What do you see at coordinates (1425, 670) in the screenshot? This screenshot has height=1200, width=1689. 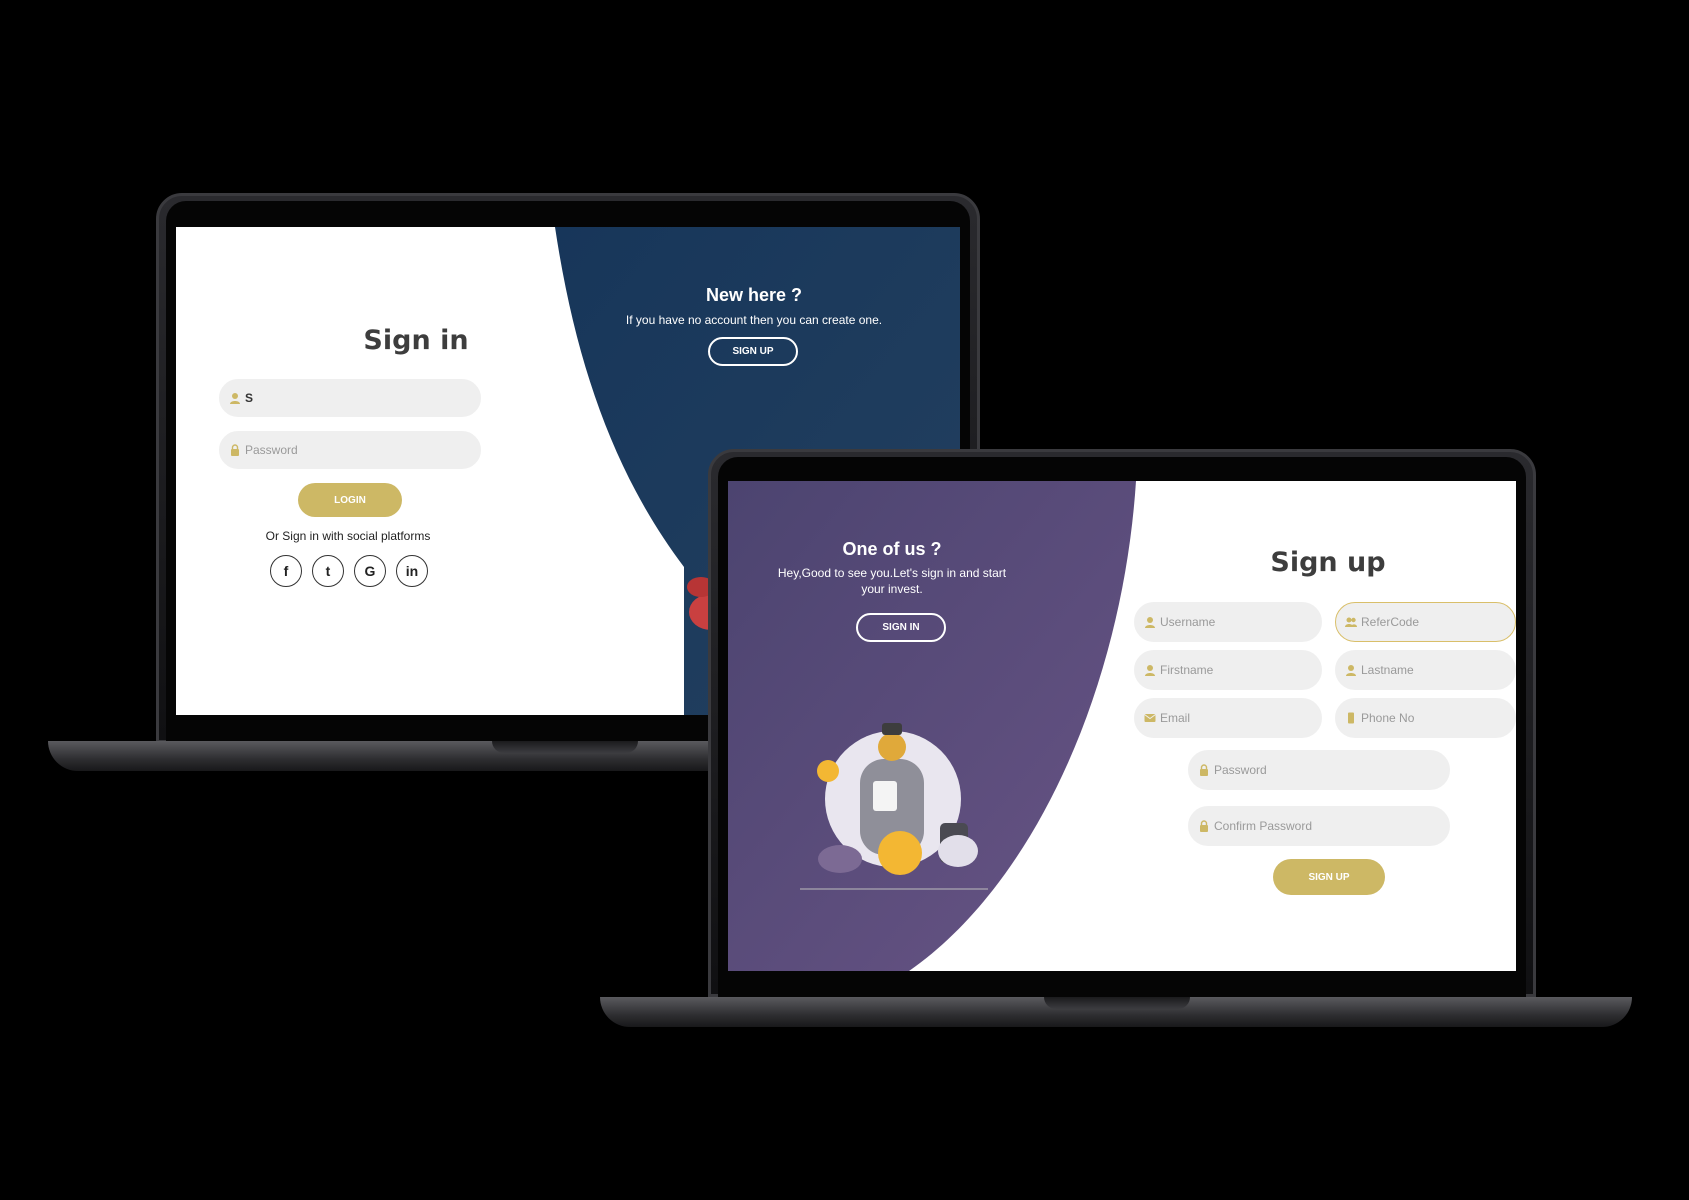 I see `lastname-input: Lastname` at bounding box center [1425, 670].